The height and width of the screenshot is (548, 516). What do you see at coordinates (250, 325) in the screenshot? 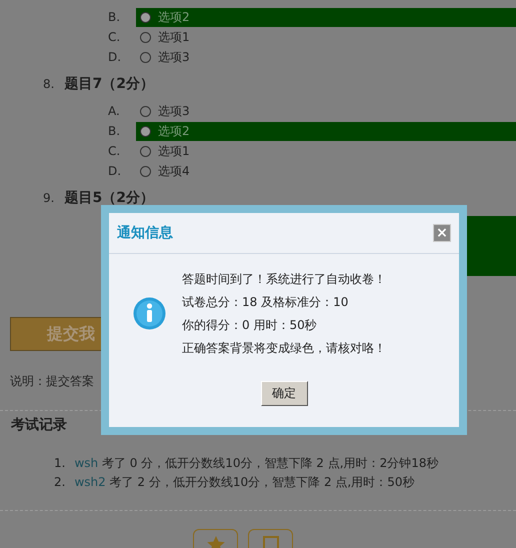
I see `dialog-message: 你的得分：0 用时：50秒` at bounding box center [250, 325].